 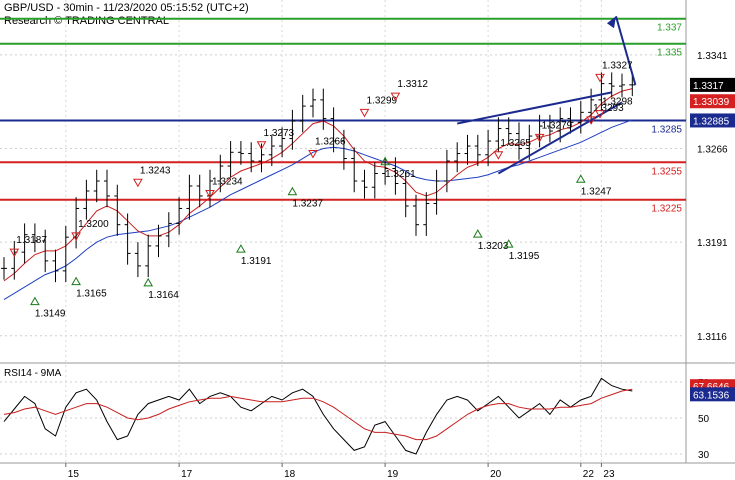 I want to click on level-label: 1.337, so click(x=669, y=28).